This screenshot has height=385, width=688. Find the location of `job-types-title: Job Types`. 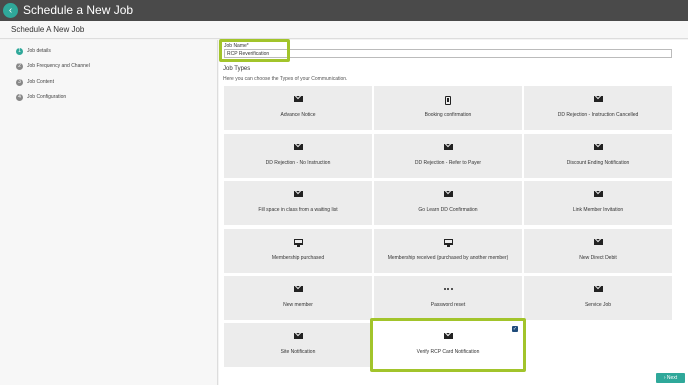

job-types-title: Job Types is located at coordinates (237, 69).